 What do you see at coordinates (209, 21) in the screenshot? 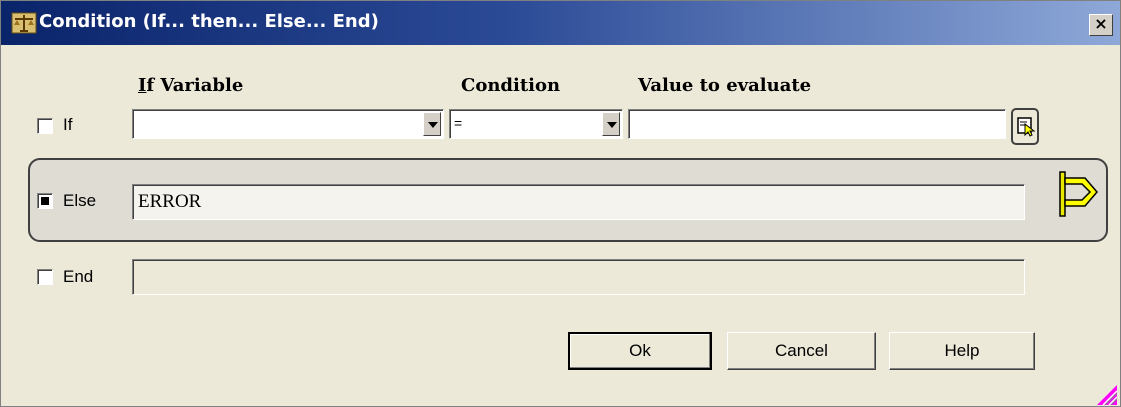
I see `window-title: Condition (If... then... Else... End)` at bounding box center [209, 21].